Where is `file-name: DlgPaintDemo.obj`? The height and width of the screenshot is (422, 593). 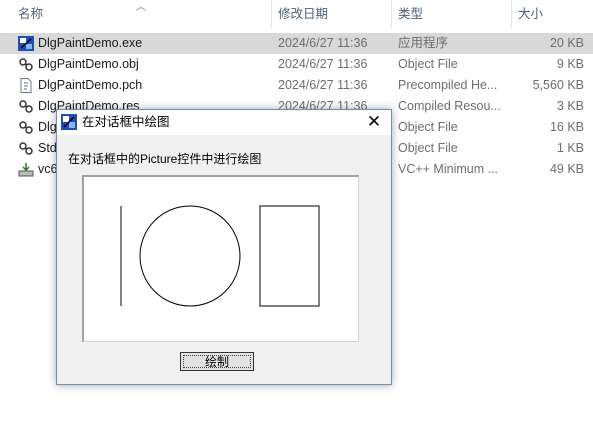
file-name: DlgPaintDemo.obj is located at coordinates (88, 64).